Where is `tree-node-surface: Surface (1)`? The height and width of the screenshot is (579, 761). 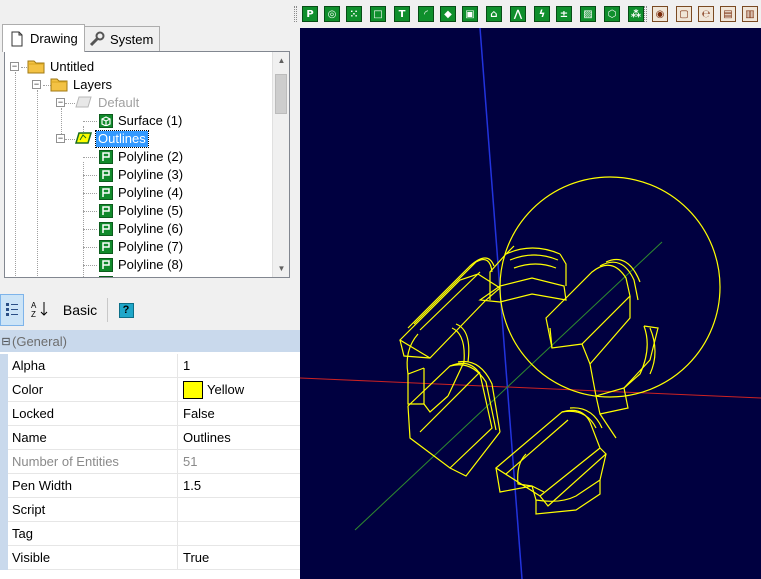 tree-node-surface: Surface (1) is located at coordinates (141, 121).